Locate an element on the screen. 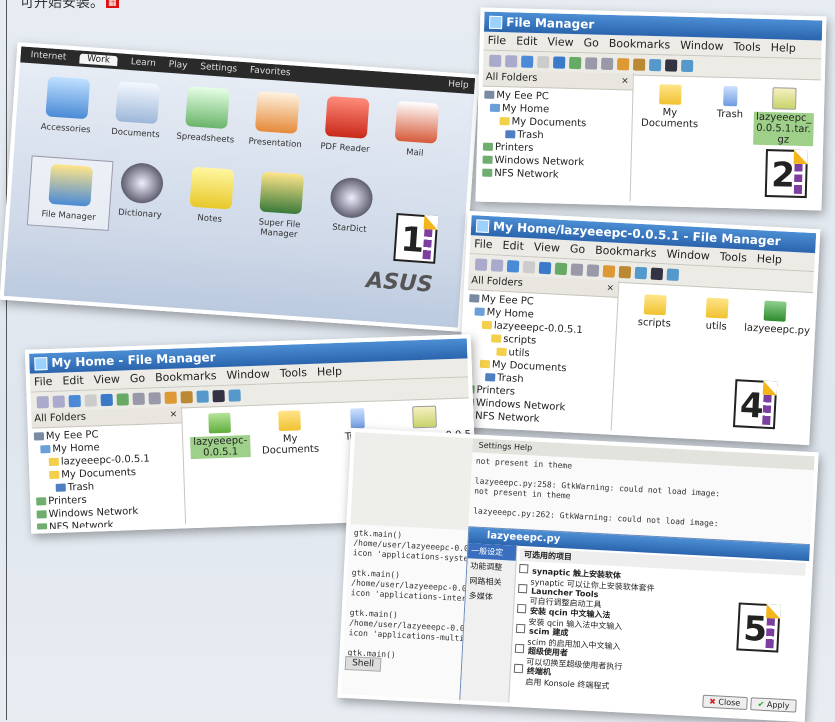 The image size is (835, 722). tab-settings: Settings is located at coordinates (219, 68).